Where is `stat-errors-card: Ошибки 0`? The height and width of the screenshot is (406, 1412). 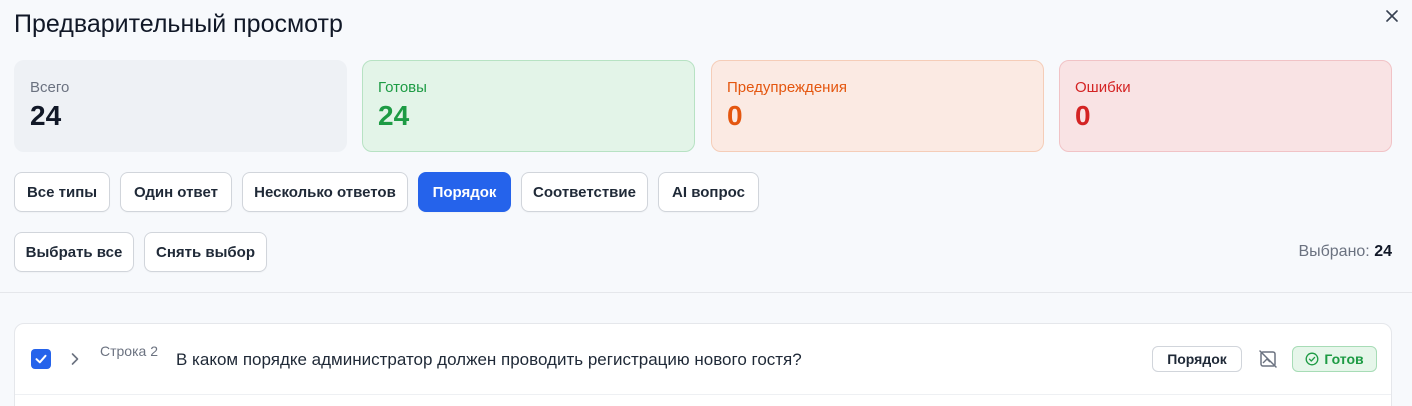 stat-errors-card: Ошибки 0 is located at coordinates (1225, 106).